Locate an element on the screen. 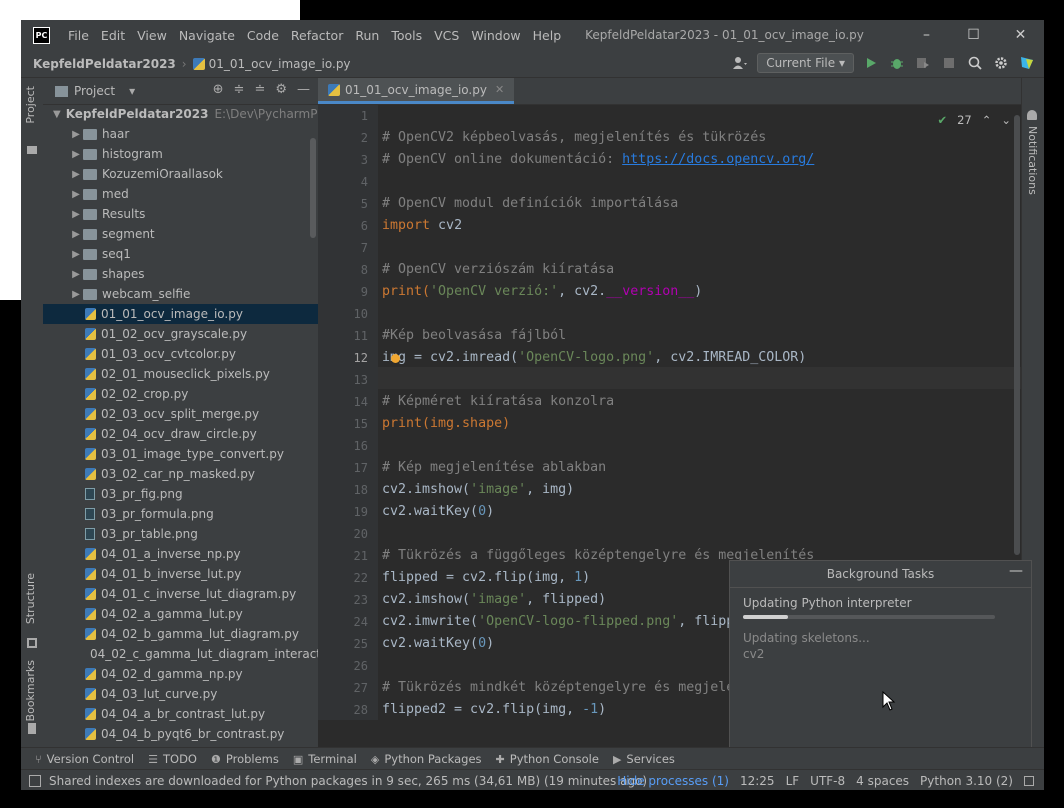 This screenshot has width=1064, height=808. caret-position: 12:25 is located at coordinates (757, 781).